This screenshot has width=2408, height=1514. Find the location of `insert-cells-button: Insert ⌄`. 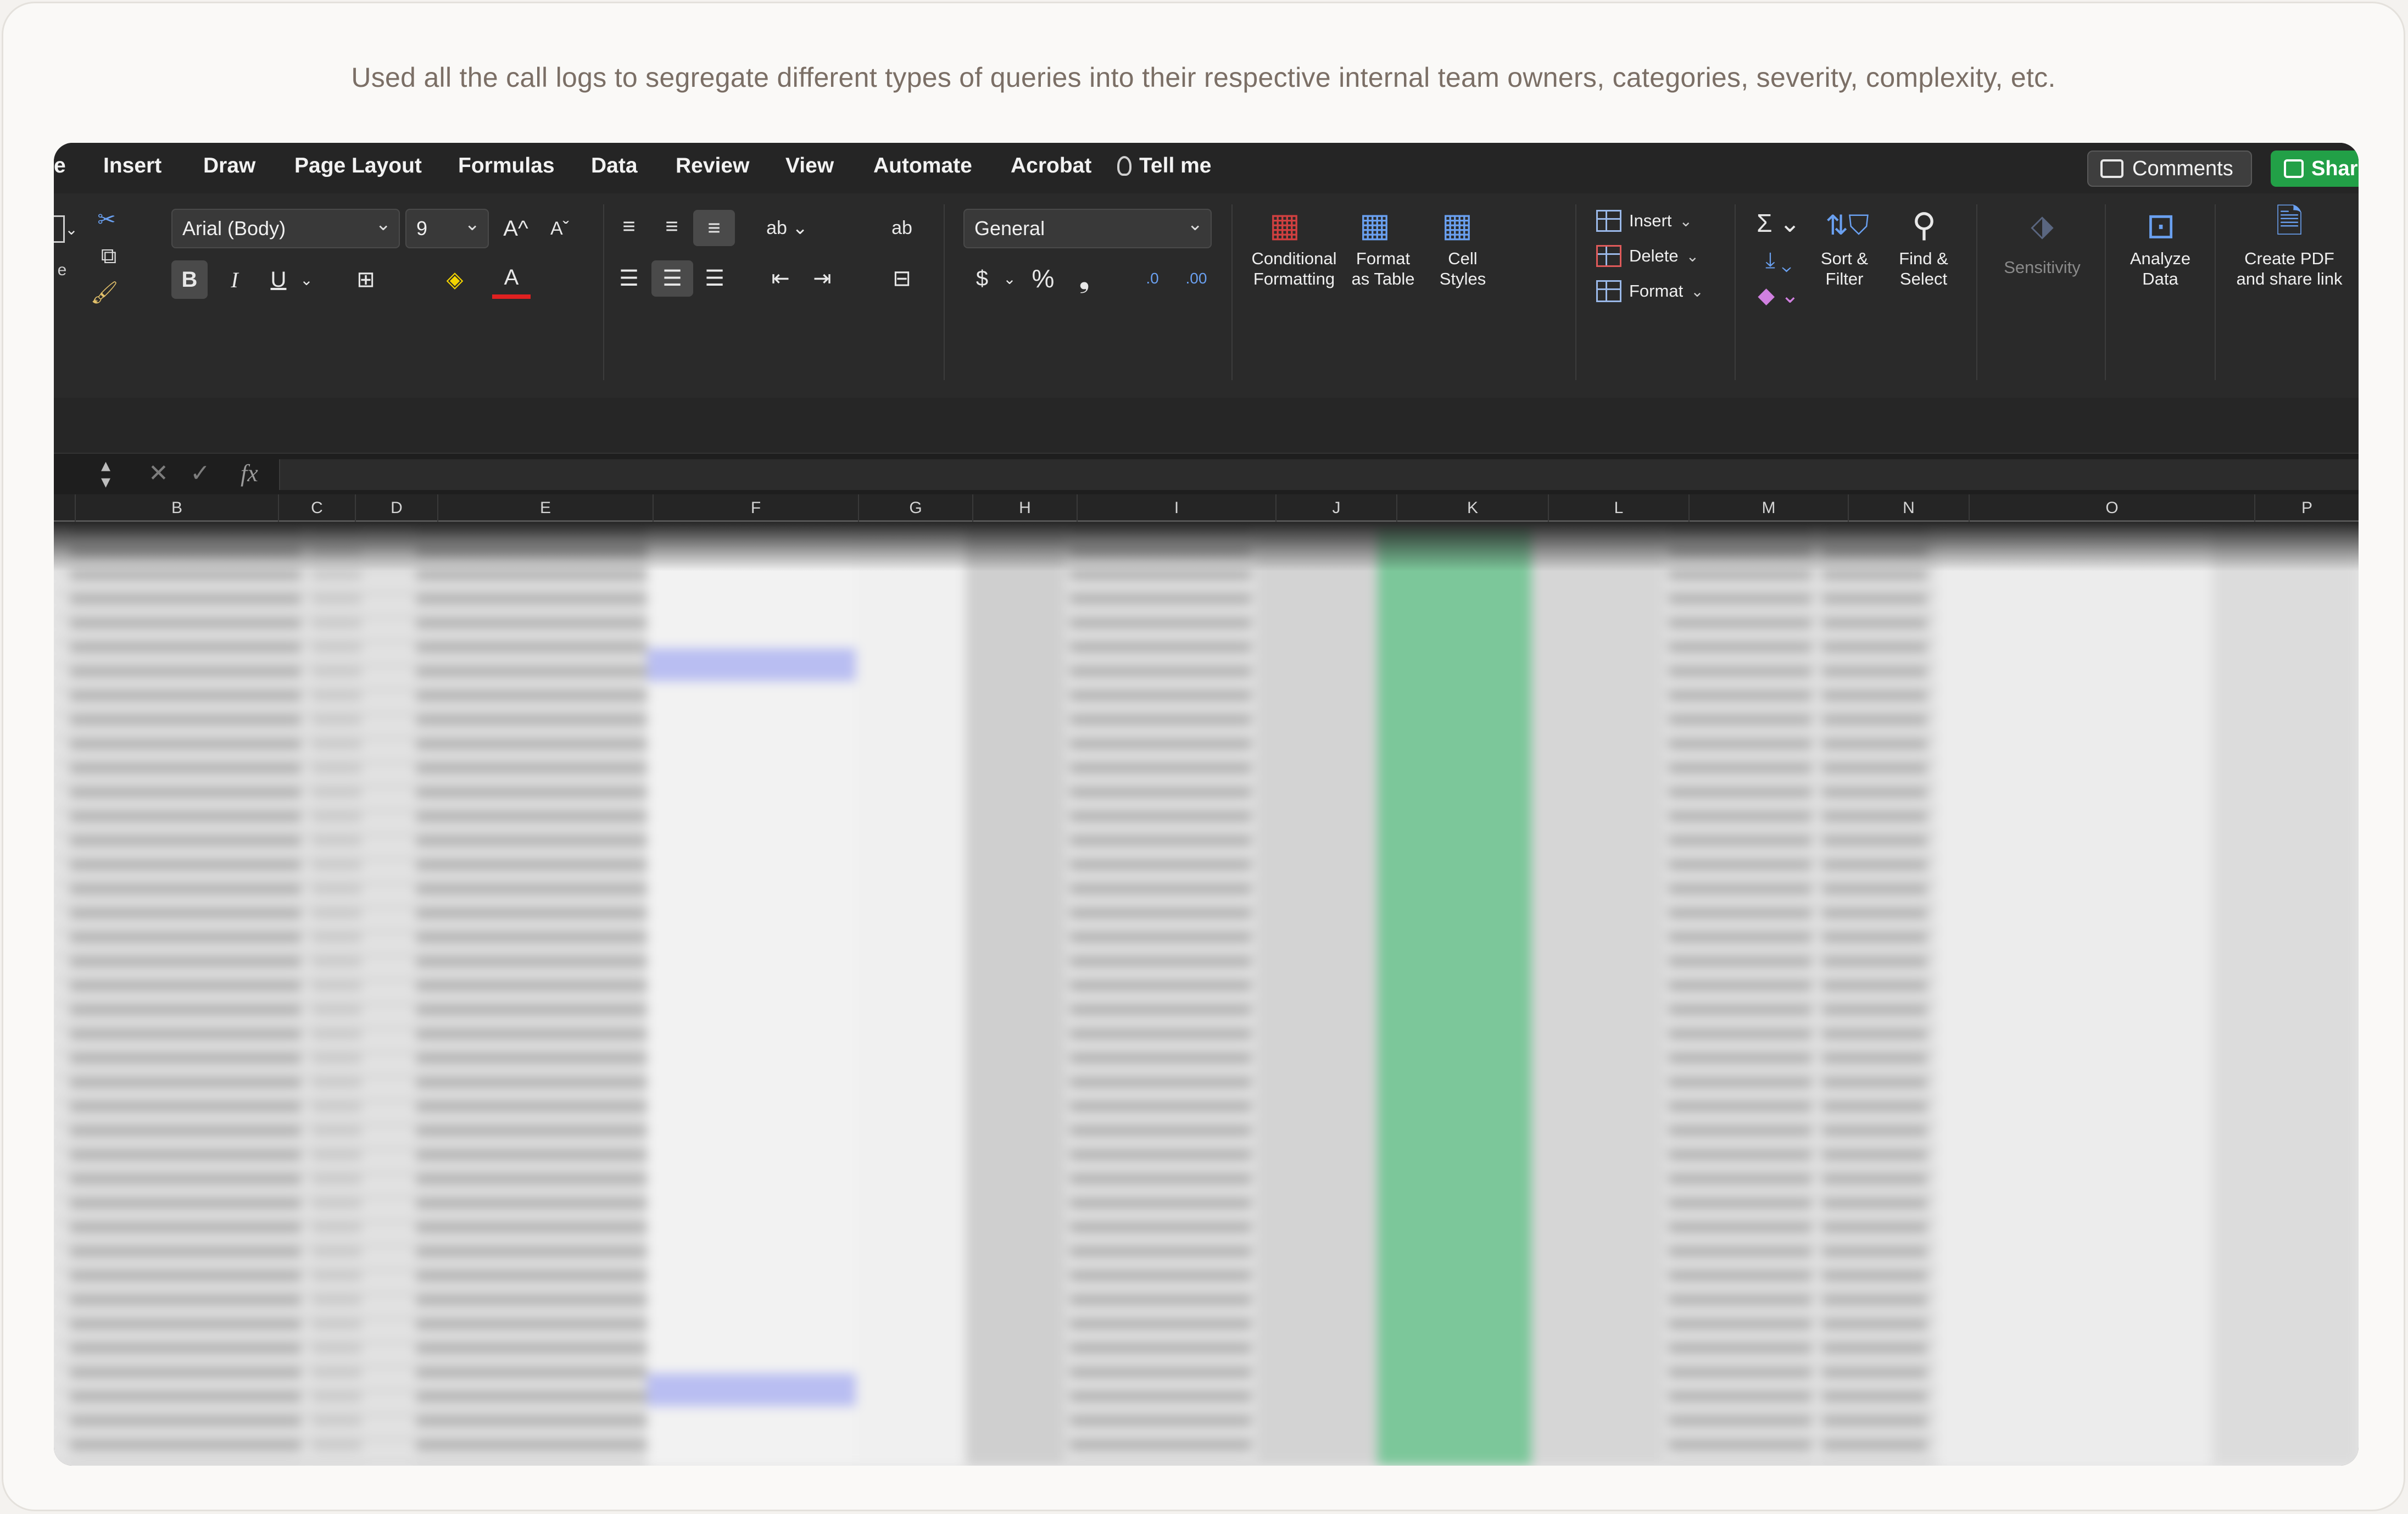

insert-cells-button: Insert ⌄ is located at coordinates (1644, 221).